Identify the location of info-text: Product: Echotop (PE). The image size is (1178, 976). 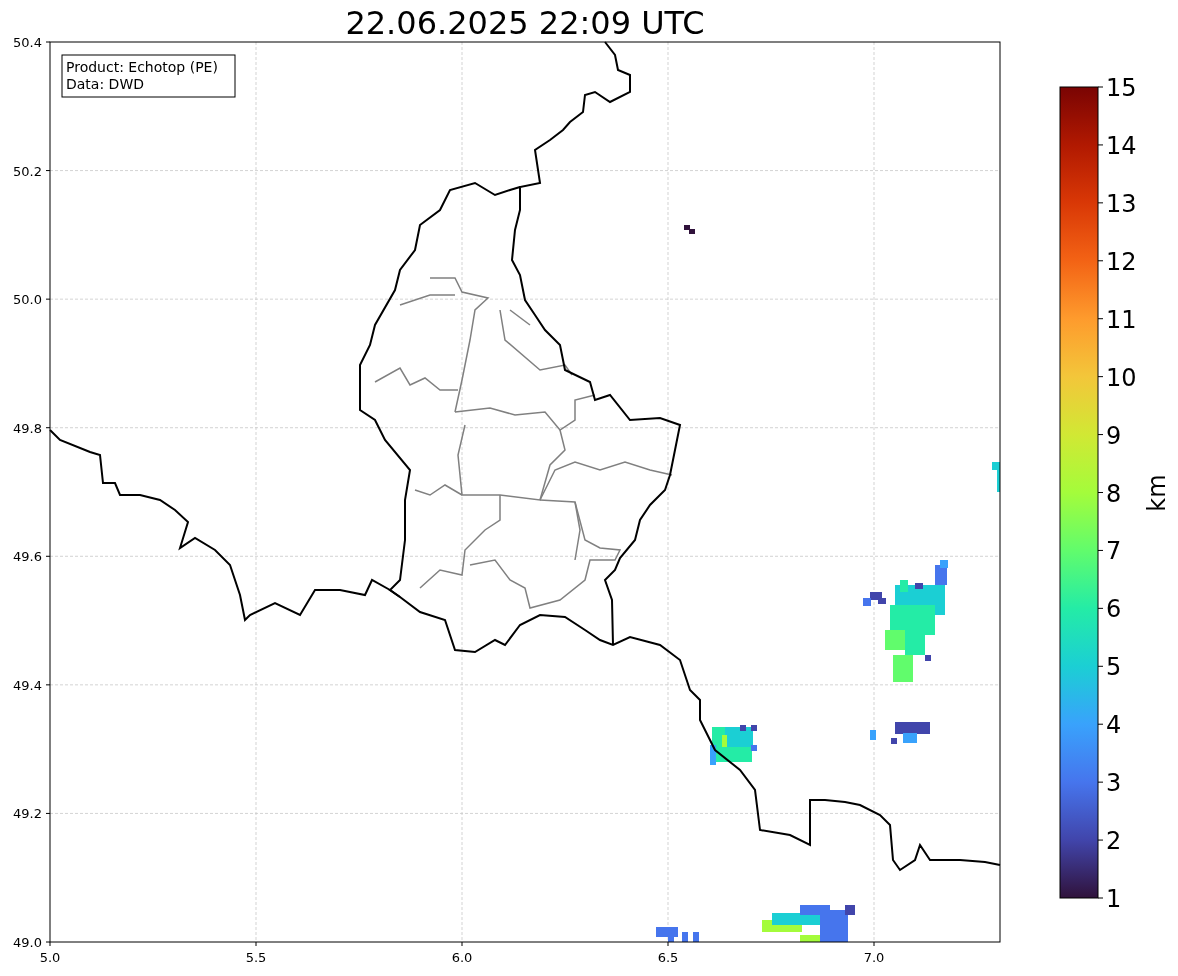
(142, 67).